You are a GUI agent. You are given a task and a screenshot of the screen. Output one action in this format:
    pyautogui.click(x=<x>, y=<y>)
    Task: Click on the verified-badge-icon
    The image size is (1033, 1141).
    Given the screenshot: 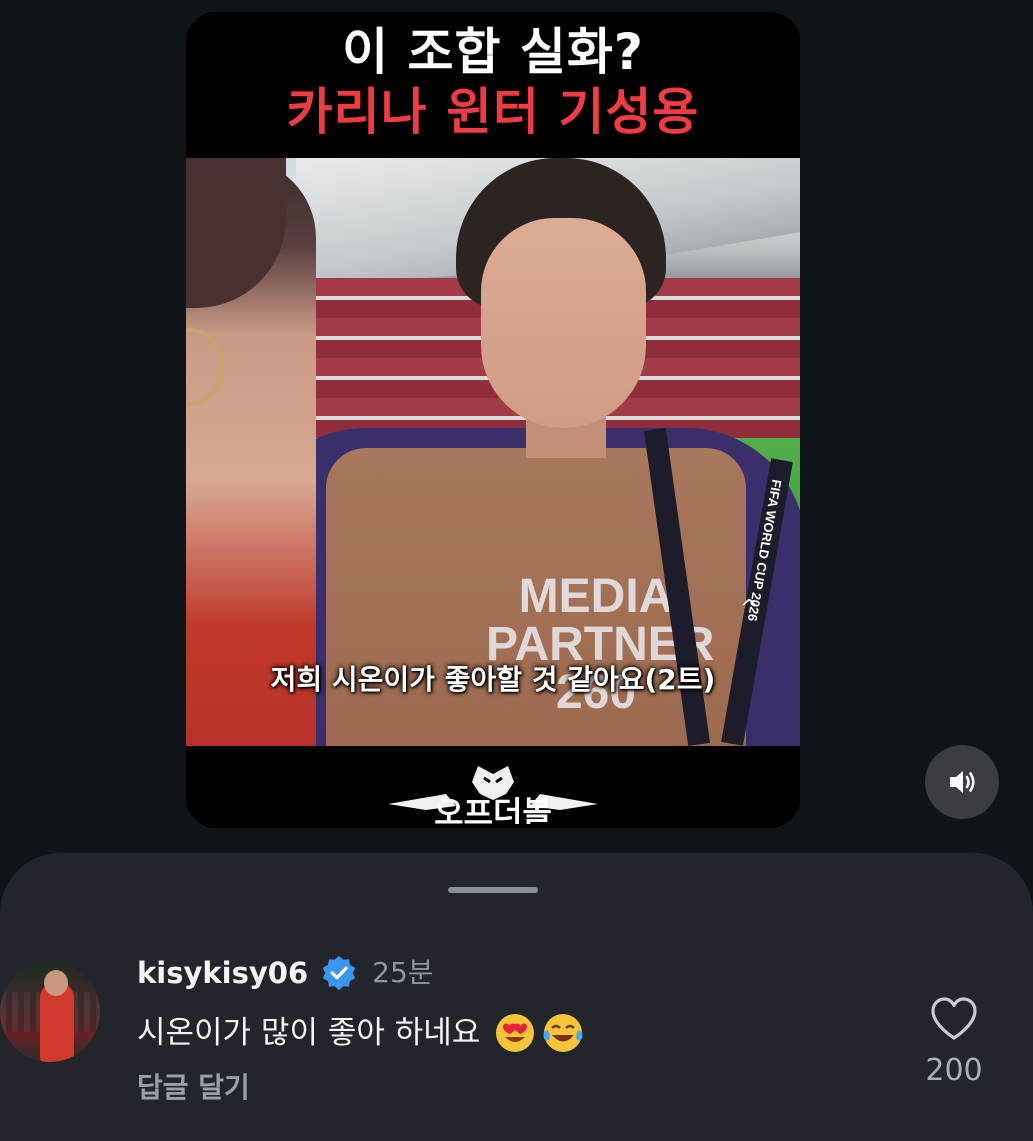 What is the action you would take?
    pyautogui.click(x=339, y=973)
    